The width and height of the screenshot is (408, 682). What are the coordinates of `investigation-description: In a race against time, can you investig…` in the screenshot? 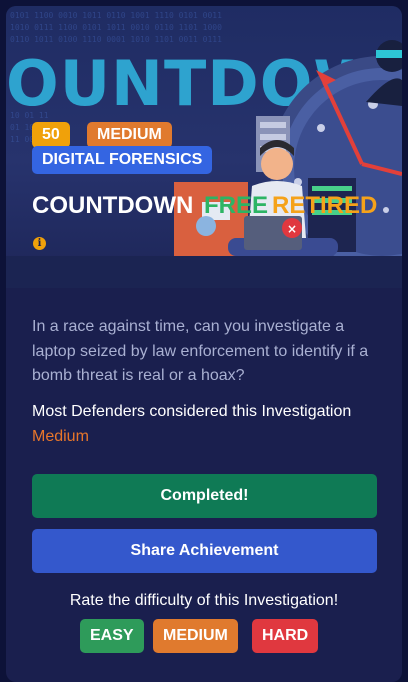 It's located at (200, 351).